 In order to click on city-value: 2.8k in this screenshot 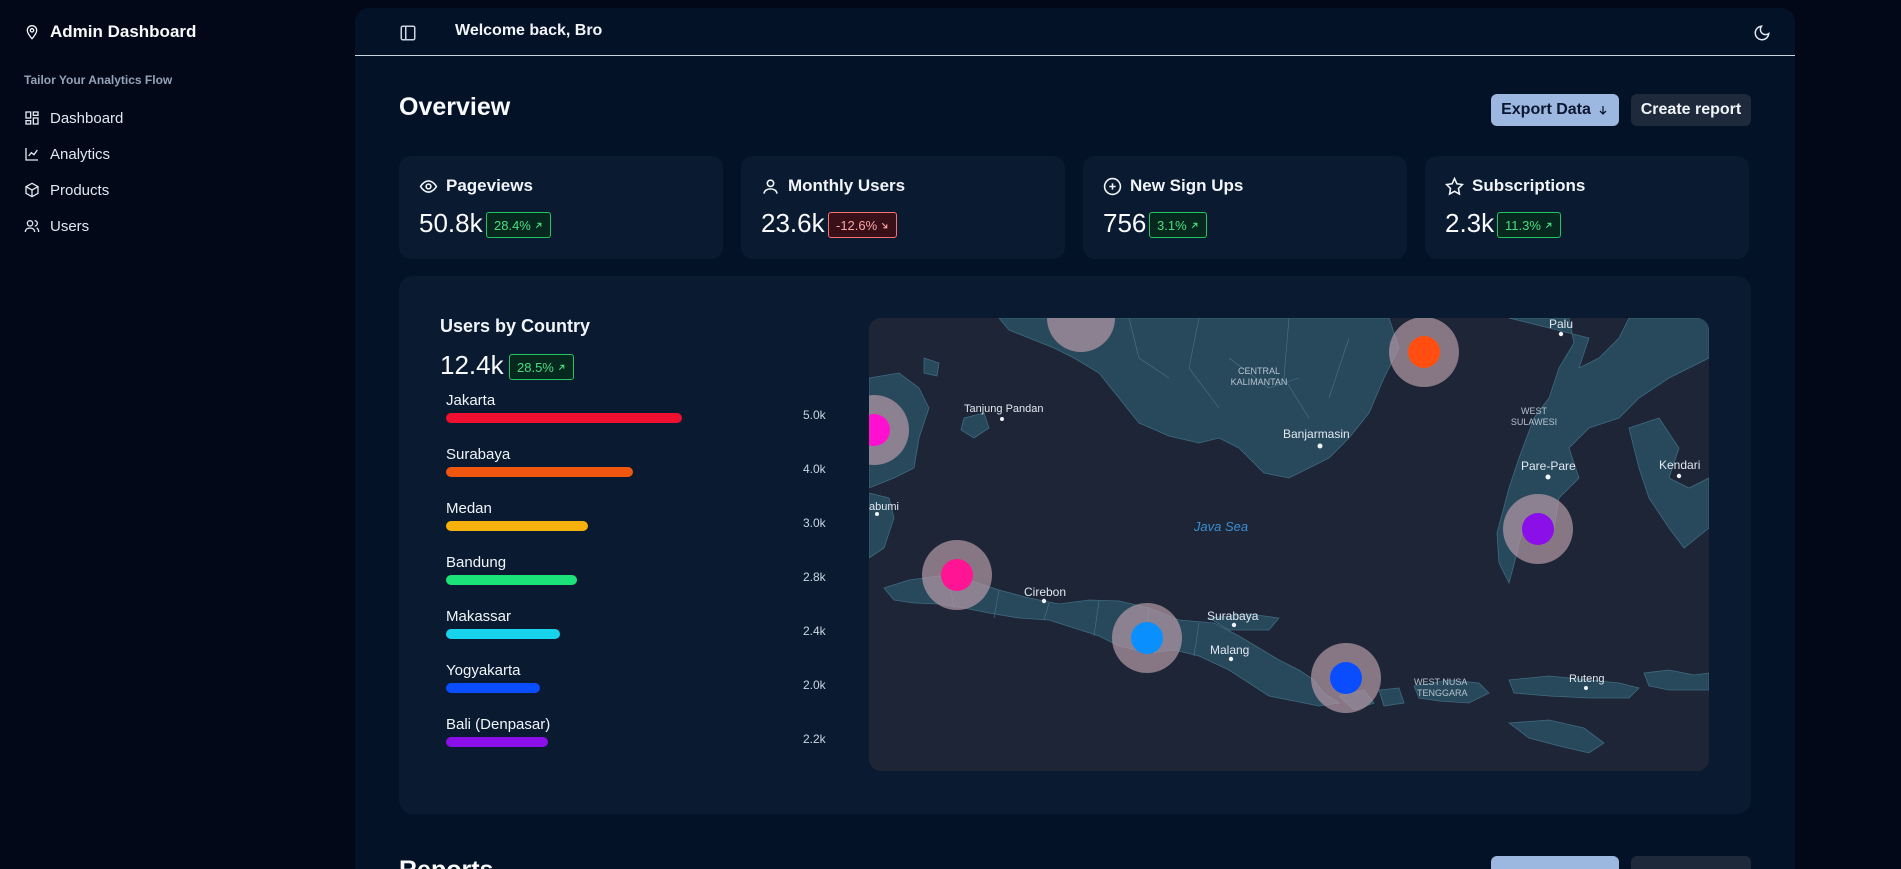, I will do `click(814, 577)`.